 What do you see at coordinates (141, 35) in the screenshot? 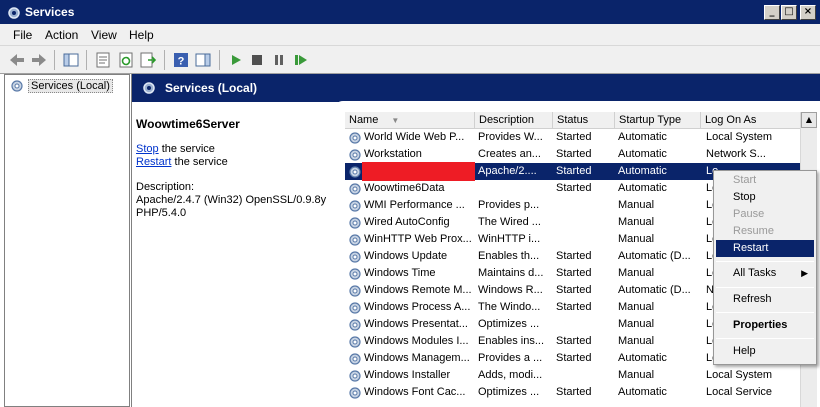
I see `menu-help: Help` at bounding box center [141, 35].